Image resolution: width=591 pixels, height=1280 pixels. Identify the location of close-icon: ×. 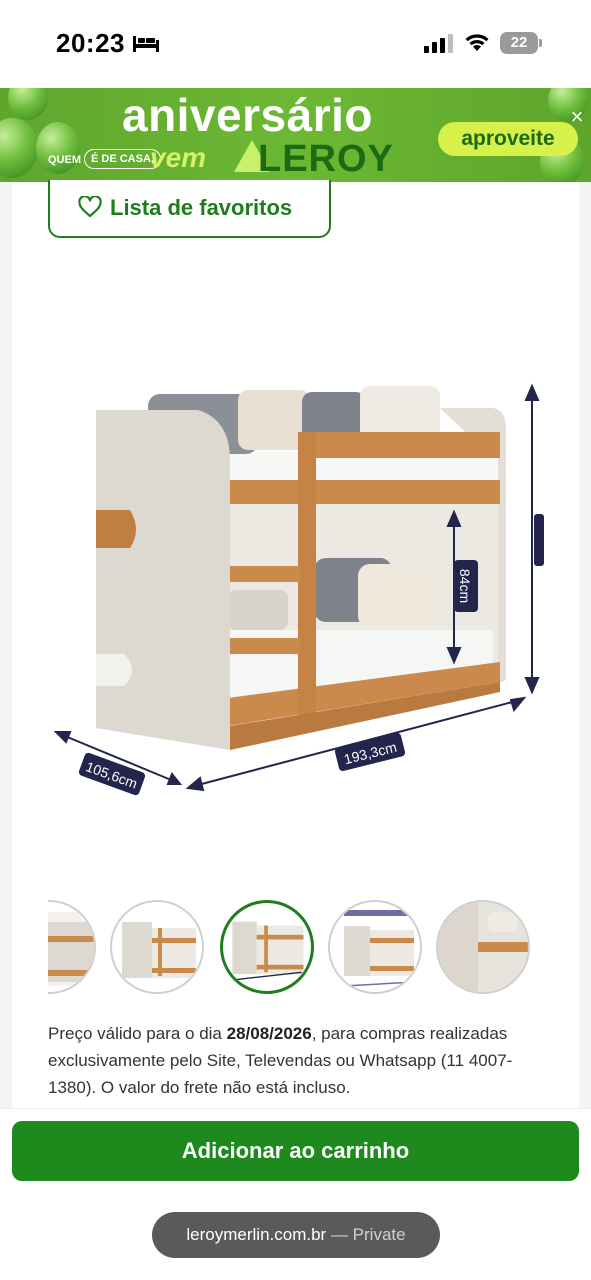
(577, 117).